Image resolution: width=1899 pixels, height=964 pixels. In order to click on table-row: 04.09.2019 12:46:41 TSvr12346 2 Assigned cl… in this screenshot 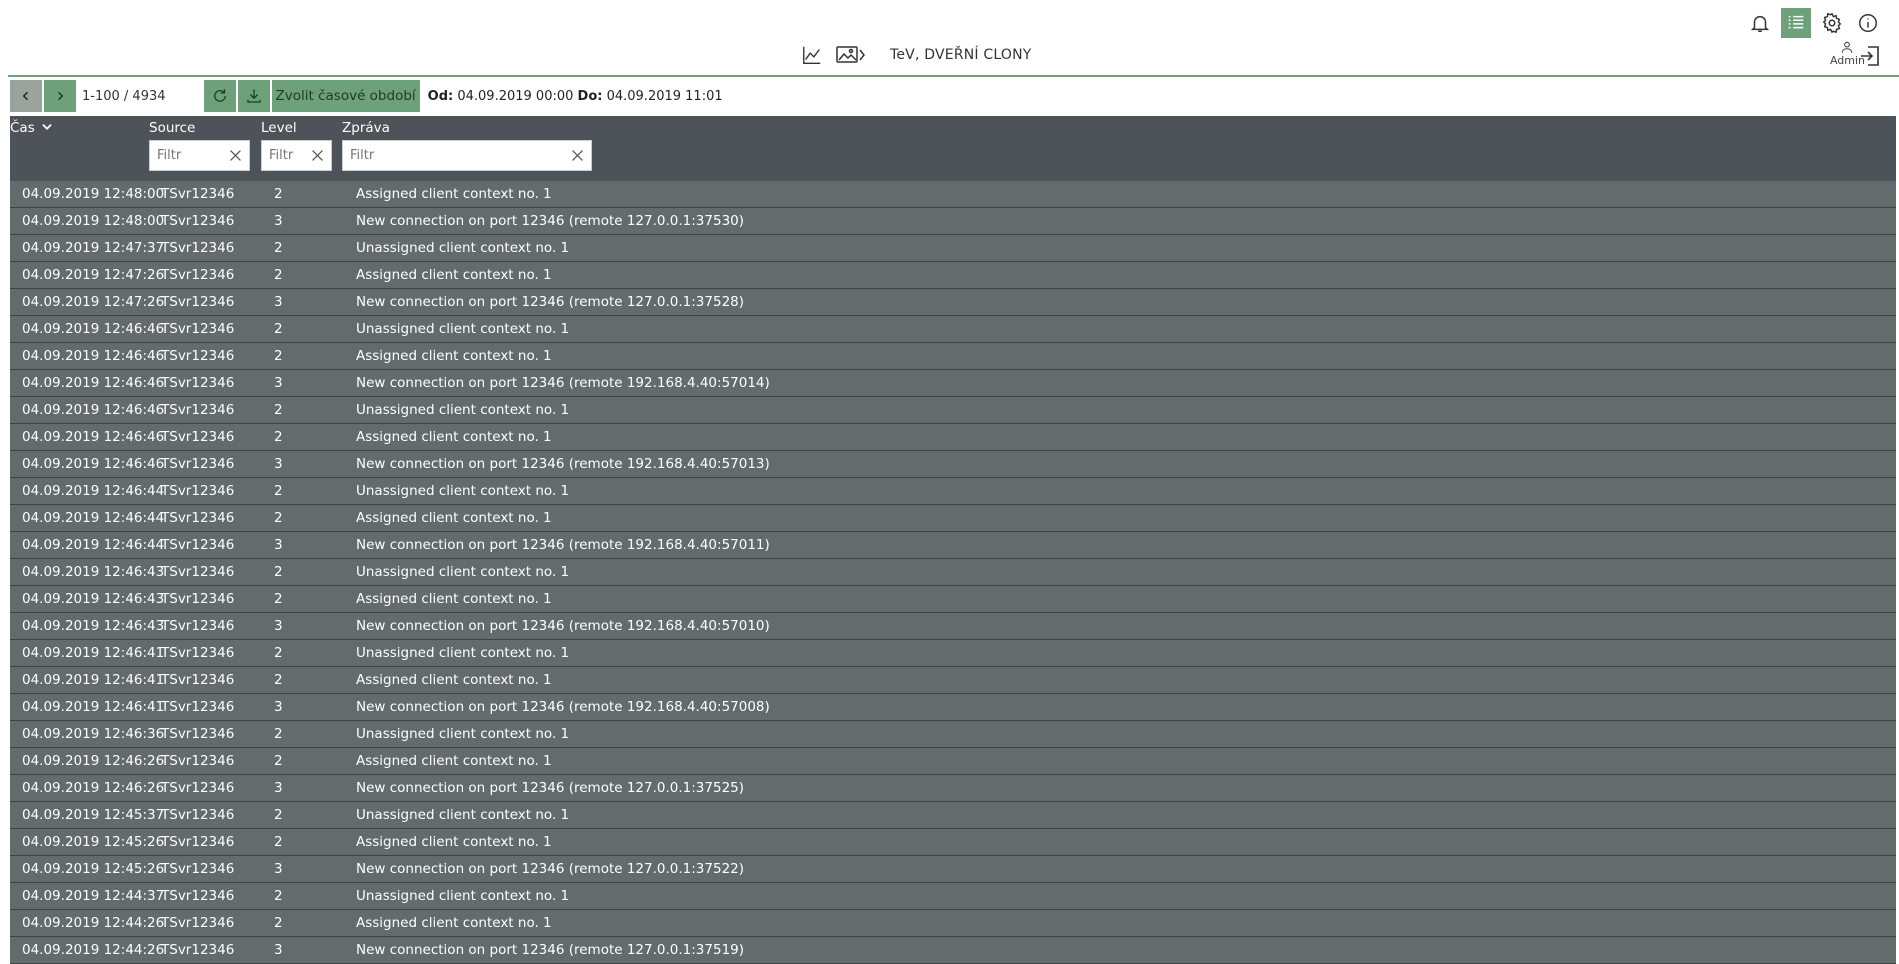, I will do `click(953, 680)`.